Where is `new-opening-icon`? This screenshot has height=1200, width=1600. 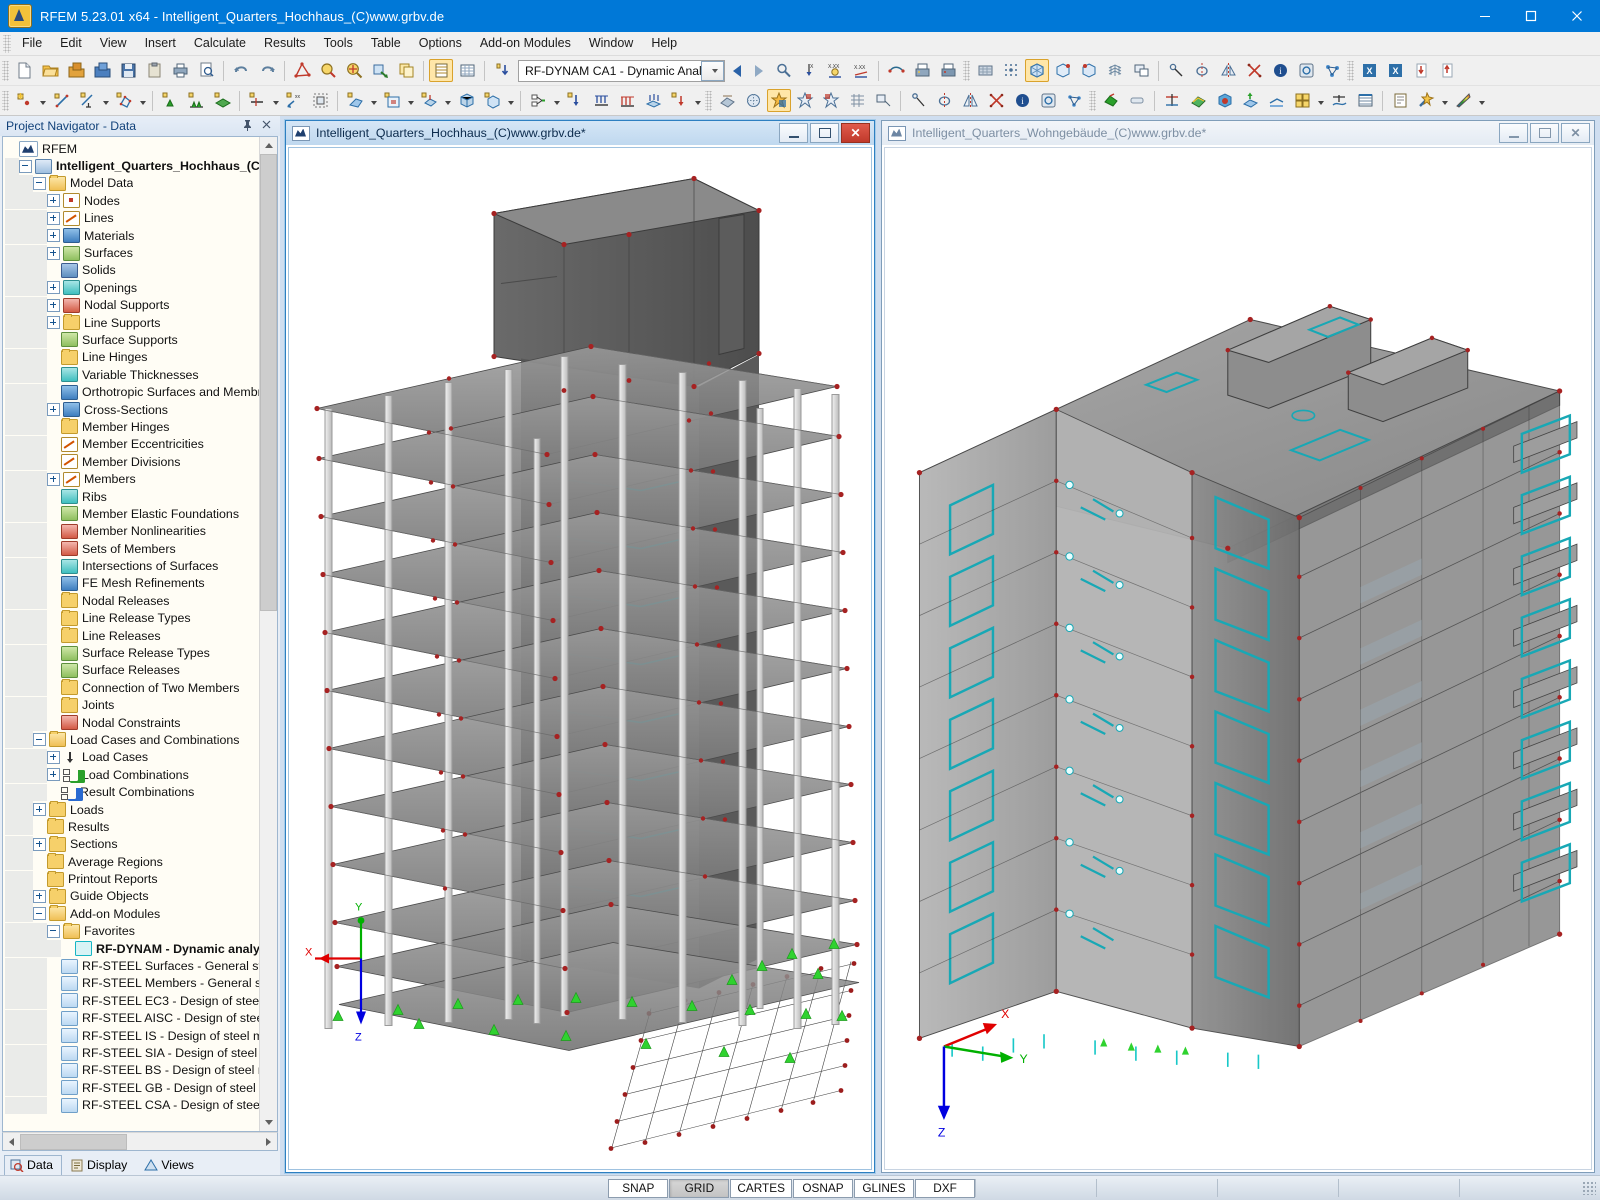
new-opening-icon is located at coordinates (392, 100).